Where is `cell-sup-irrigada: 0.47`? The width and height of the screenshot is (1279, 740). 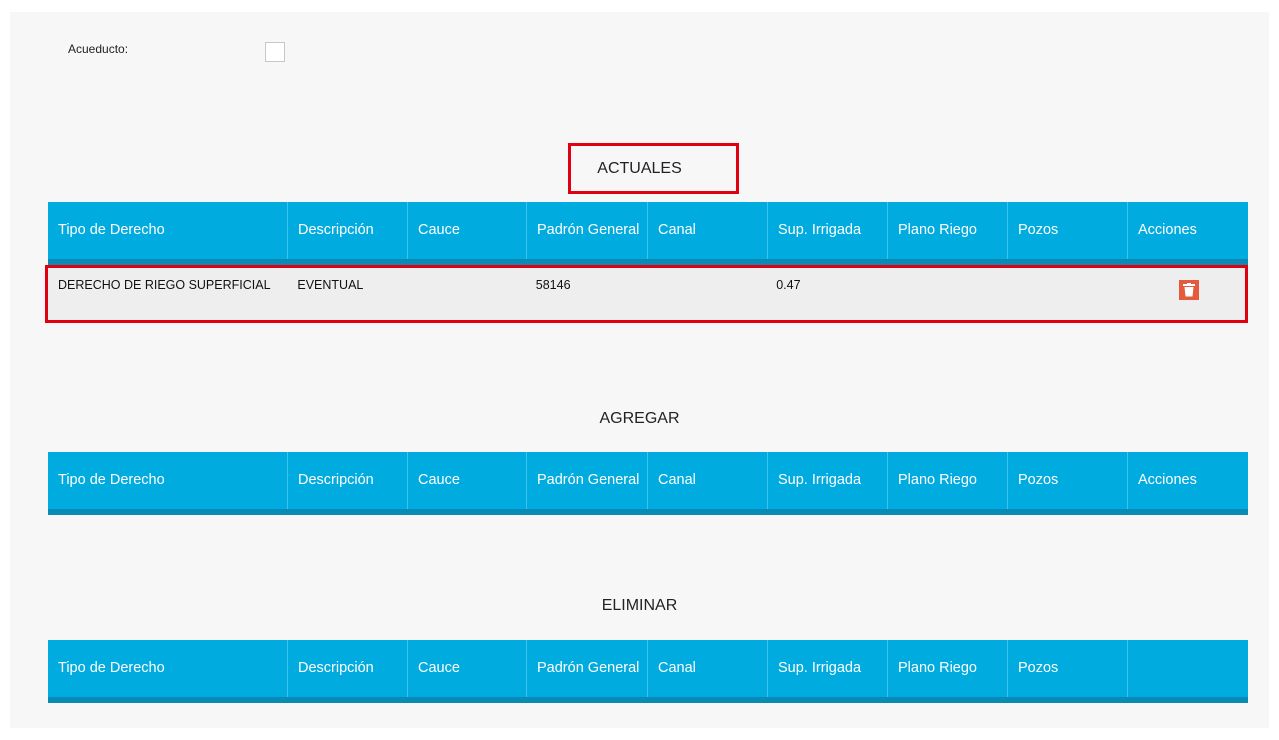
cell-sup-irrigada: 0.47 is located at coordinates (788, 285).